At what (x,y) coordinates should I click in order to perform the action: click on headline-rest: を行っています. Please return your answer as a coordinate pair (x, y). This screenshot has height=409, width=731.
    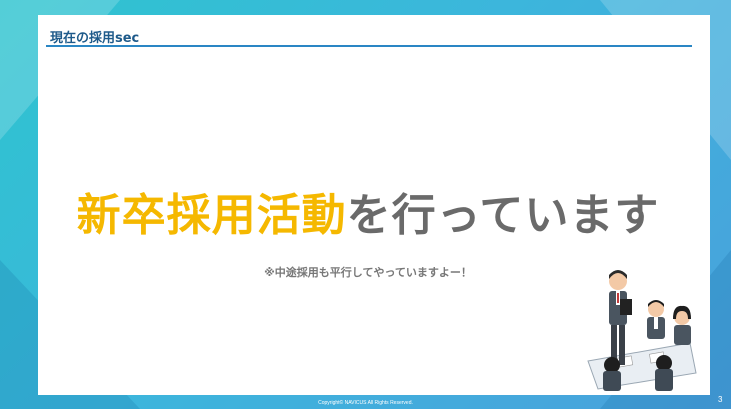
    Looking at the image, I should click on (503, 215).